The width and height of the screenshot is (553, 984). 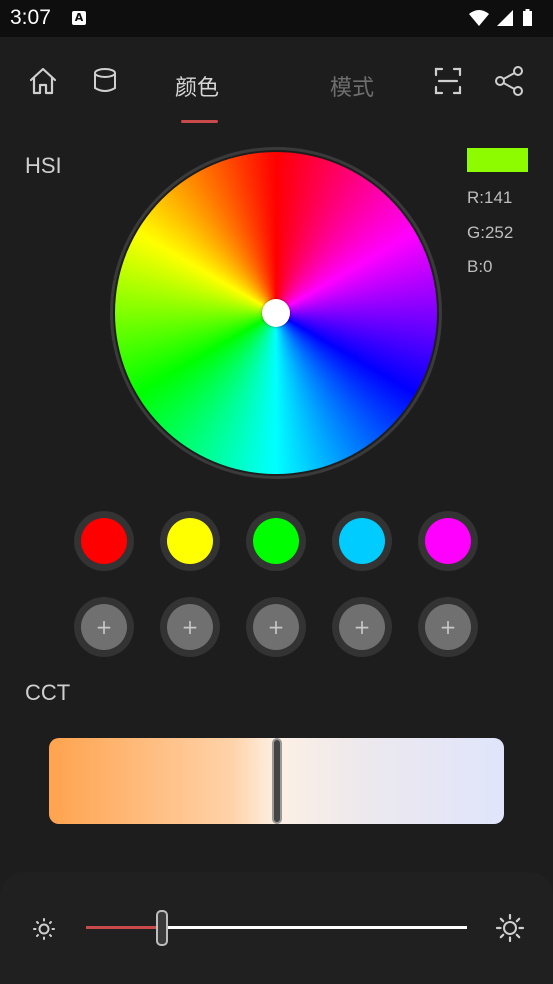 I want to click on rgb-red-value: R:141, so click(x=490, y=197).